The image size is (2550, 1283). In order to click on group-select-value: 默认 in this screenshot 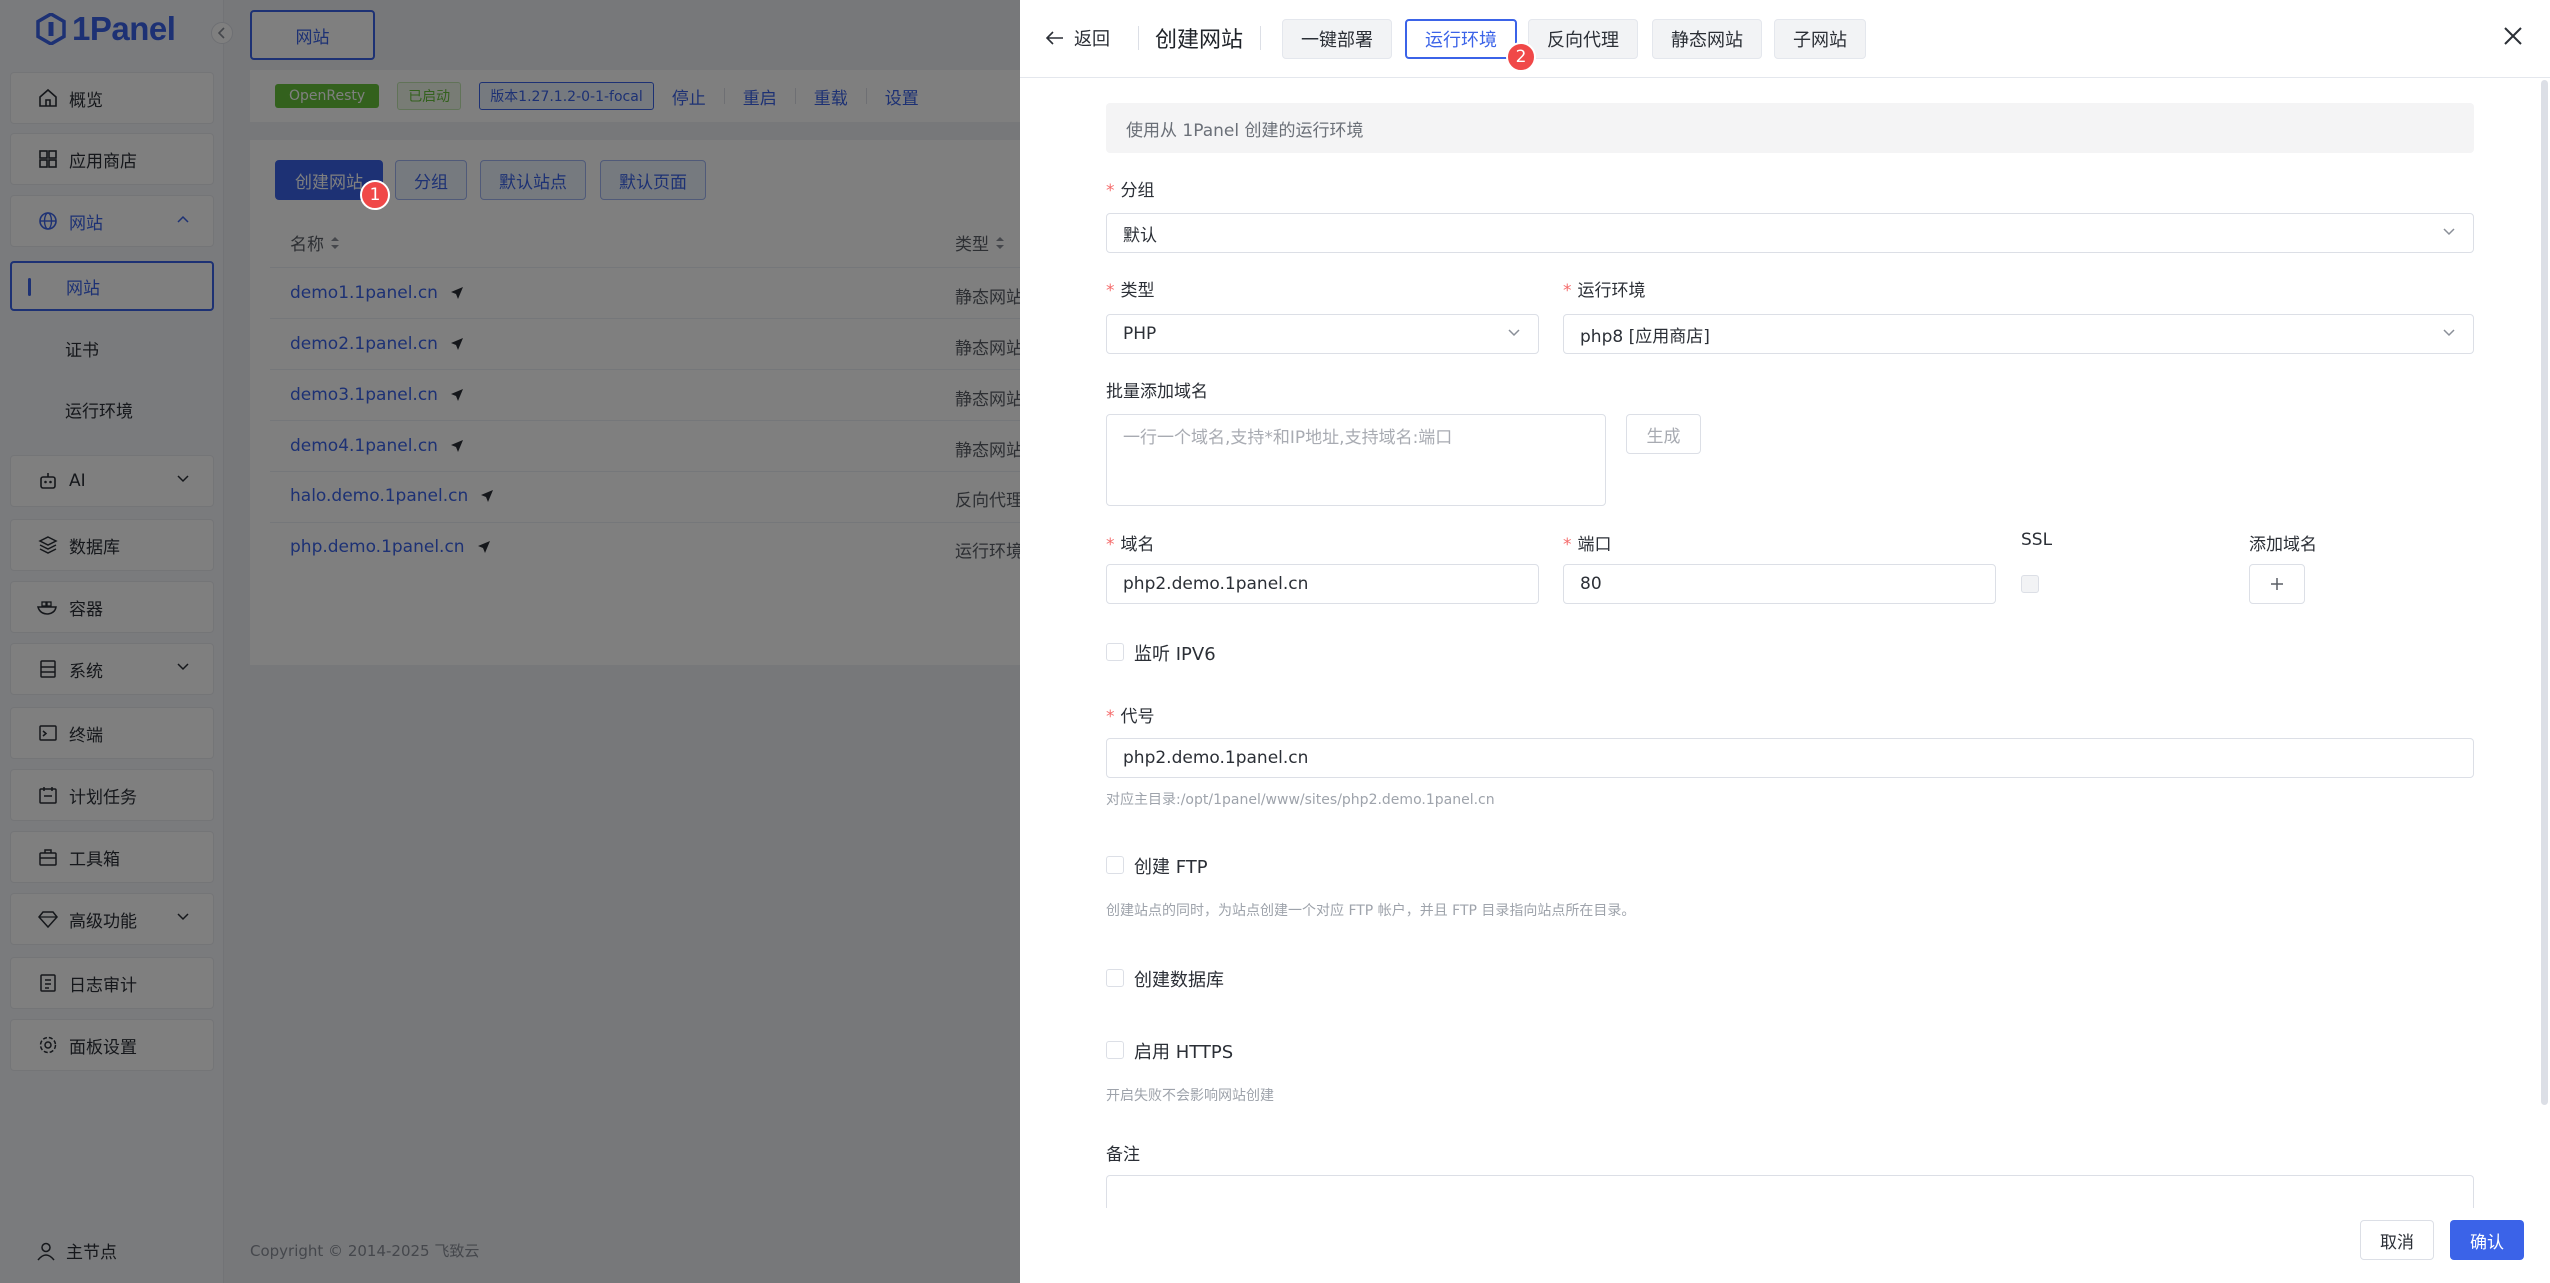, I will do `click(1140, 235)`.